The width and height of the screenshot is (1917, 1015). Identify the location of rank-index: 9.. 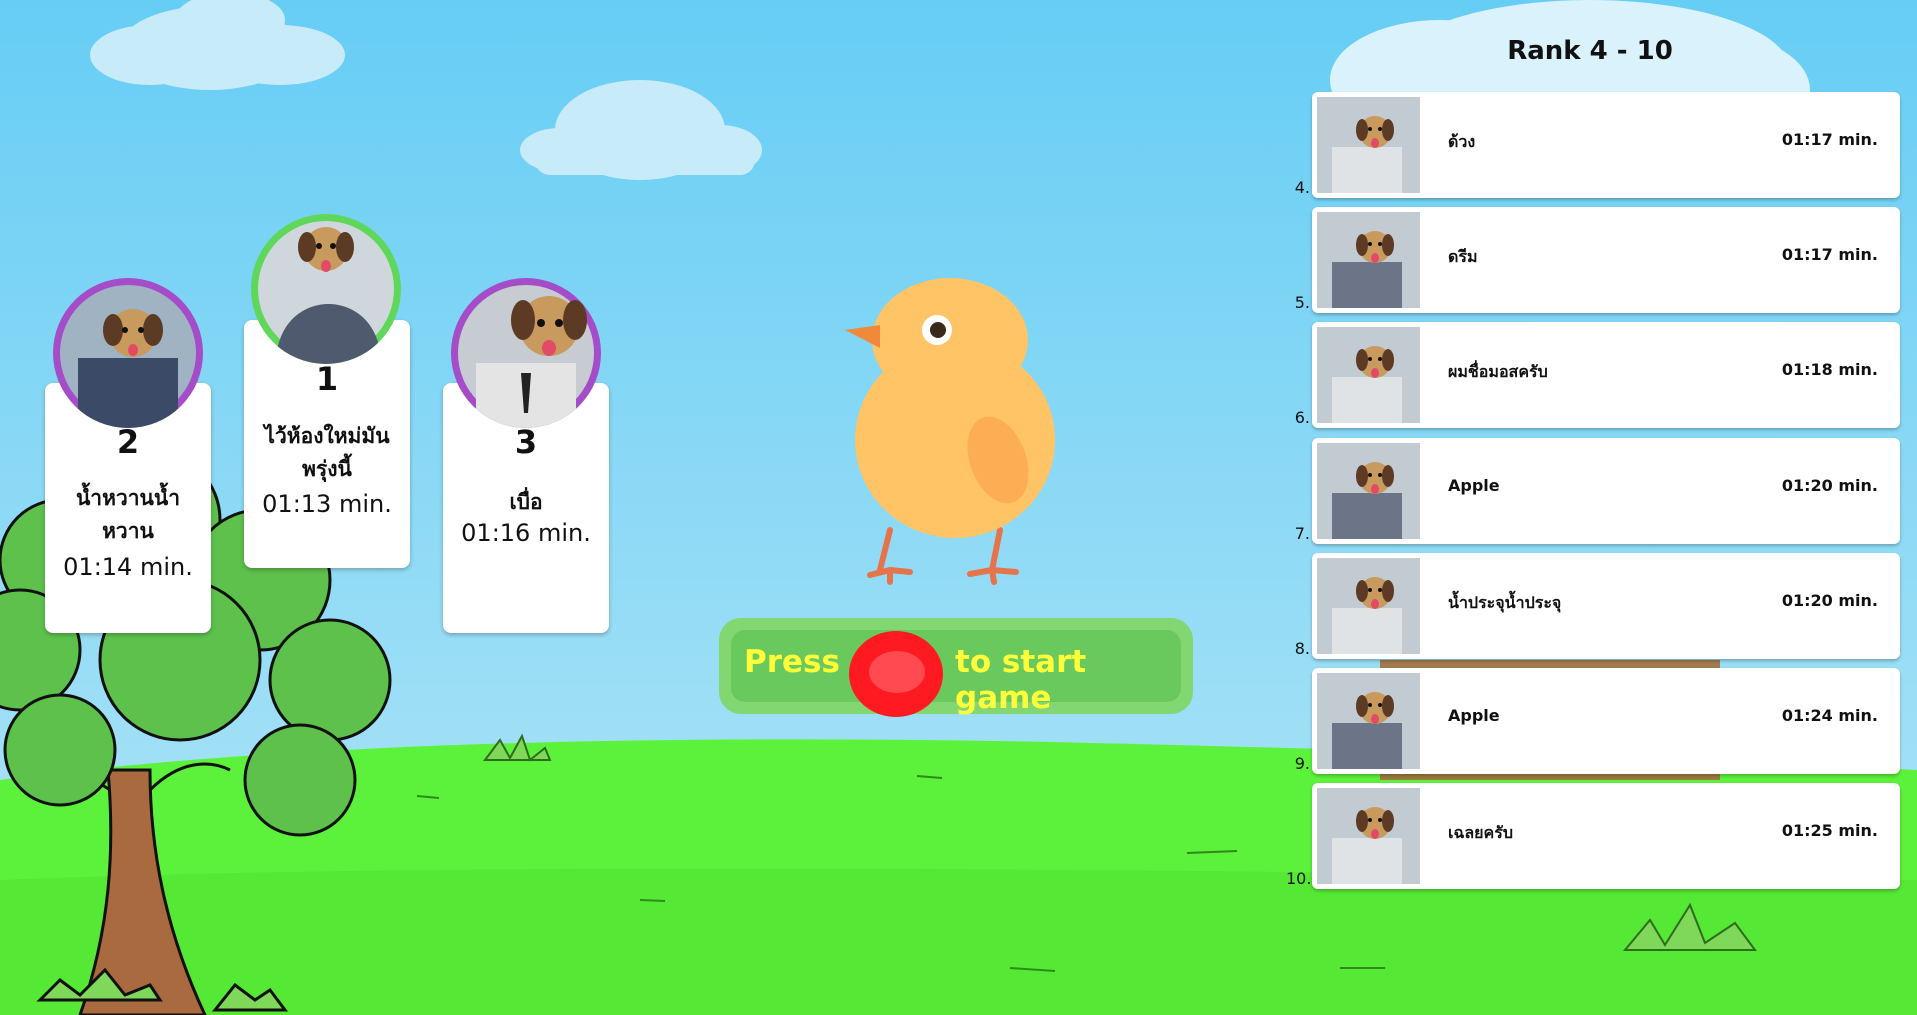
(1302, 763).